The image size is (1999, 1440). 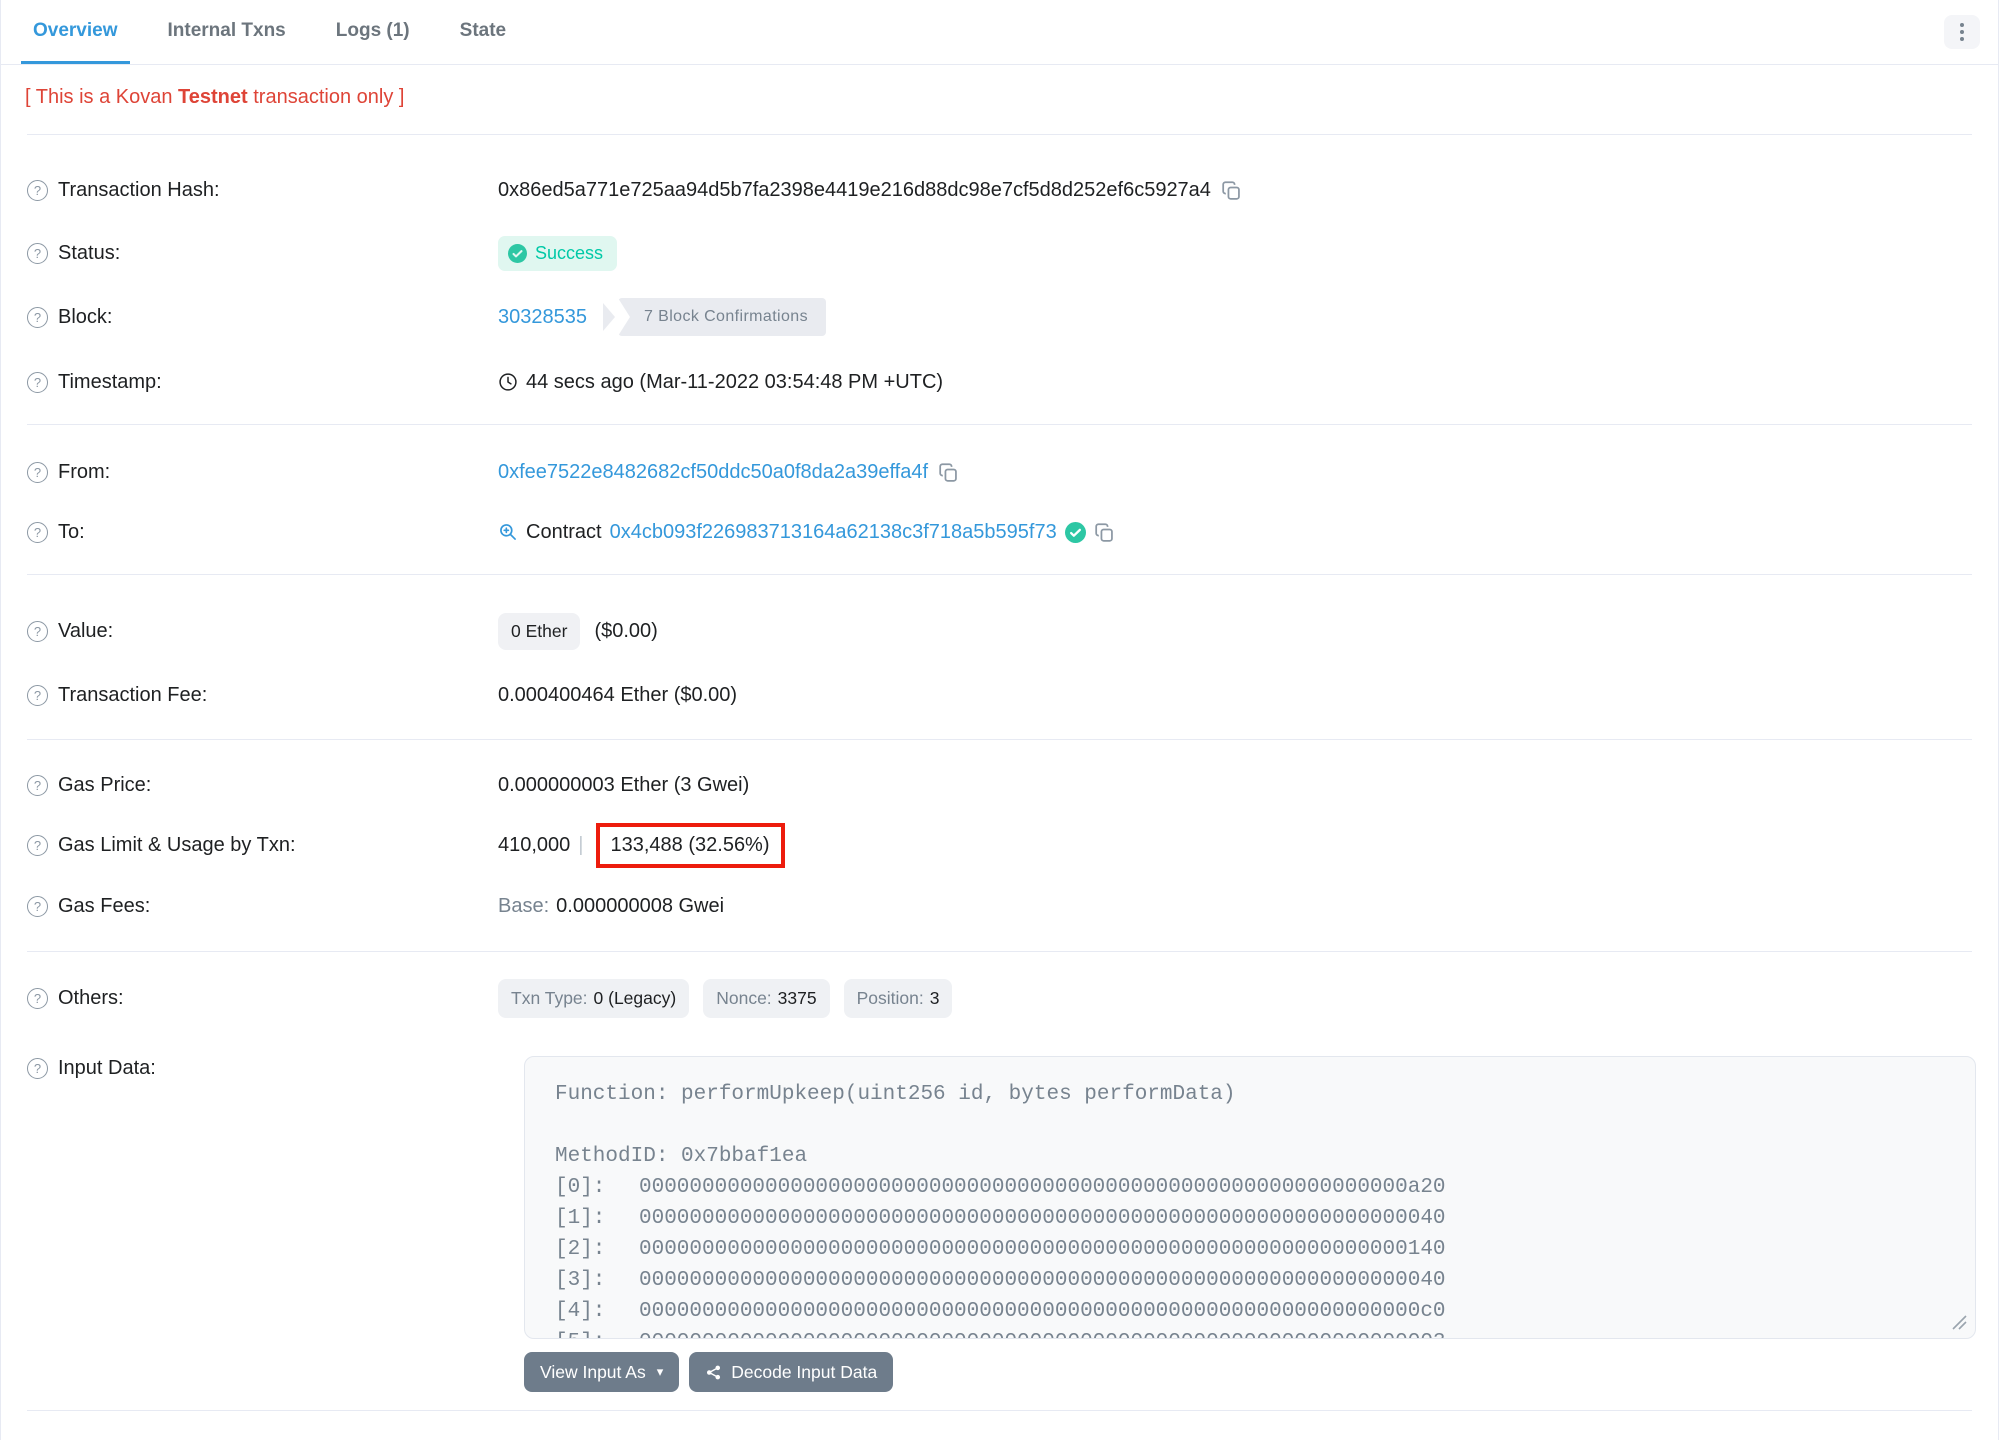 I want to click on value-ether-badge: 0 Ether, so click(x=539, y=631).